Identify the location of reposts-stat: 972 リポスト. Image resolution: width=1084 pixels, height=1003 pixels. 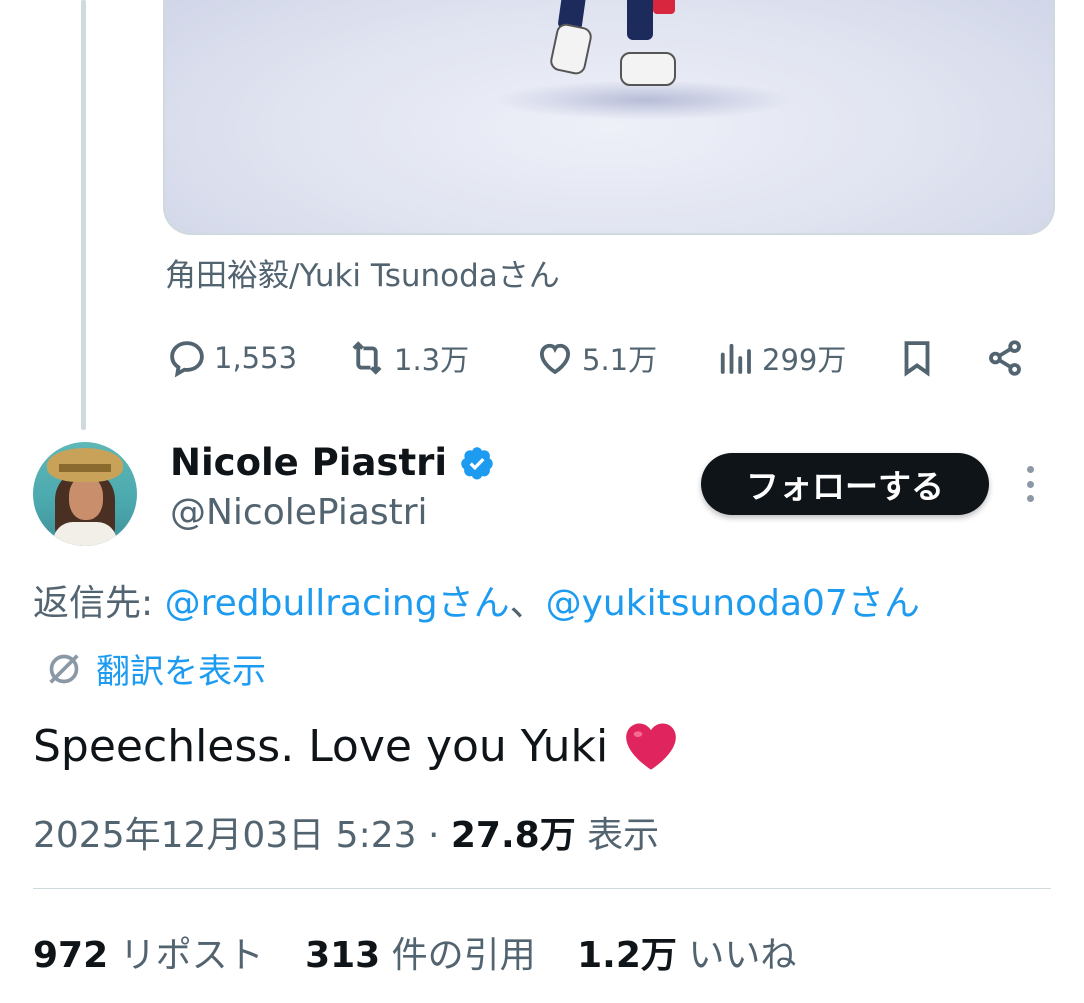
(148, 955).